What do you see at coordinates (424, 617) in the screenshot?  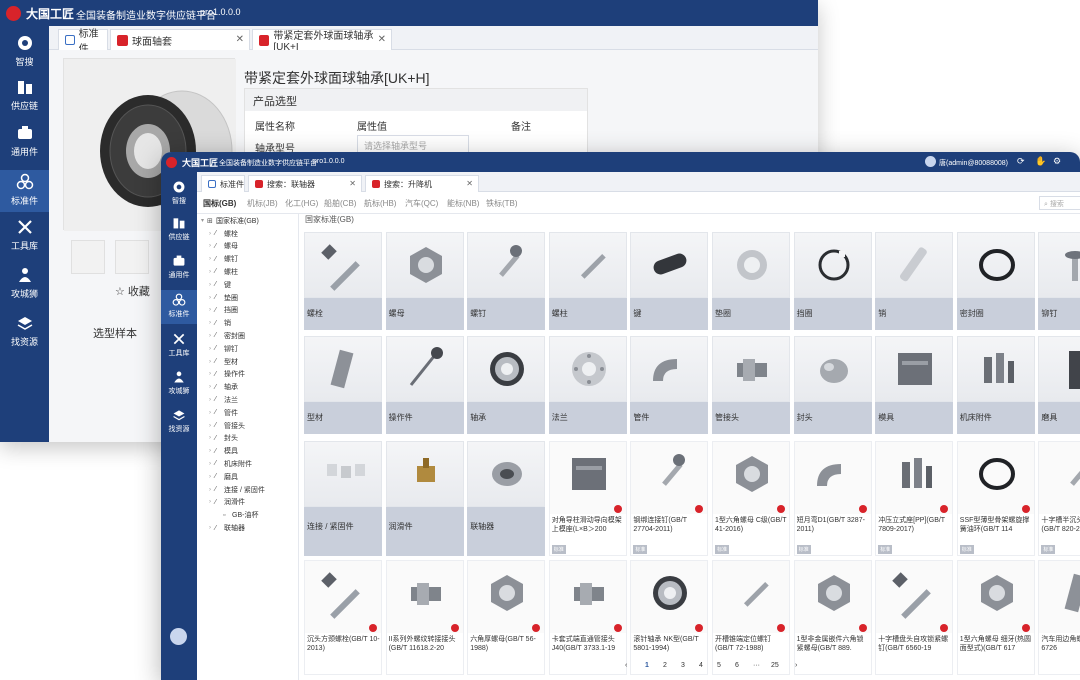 I see `product-card: II系列外螺纹转接接头(GB/T 11618.2-20` at bounding box center [424, 617].